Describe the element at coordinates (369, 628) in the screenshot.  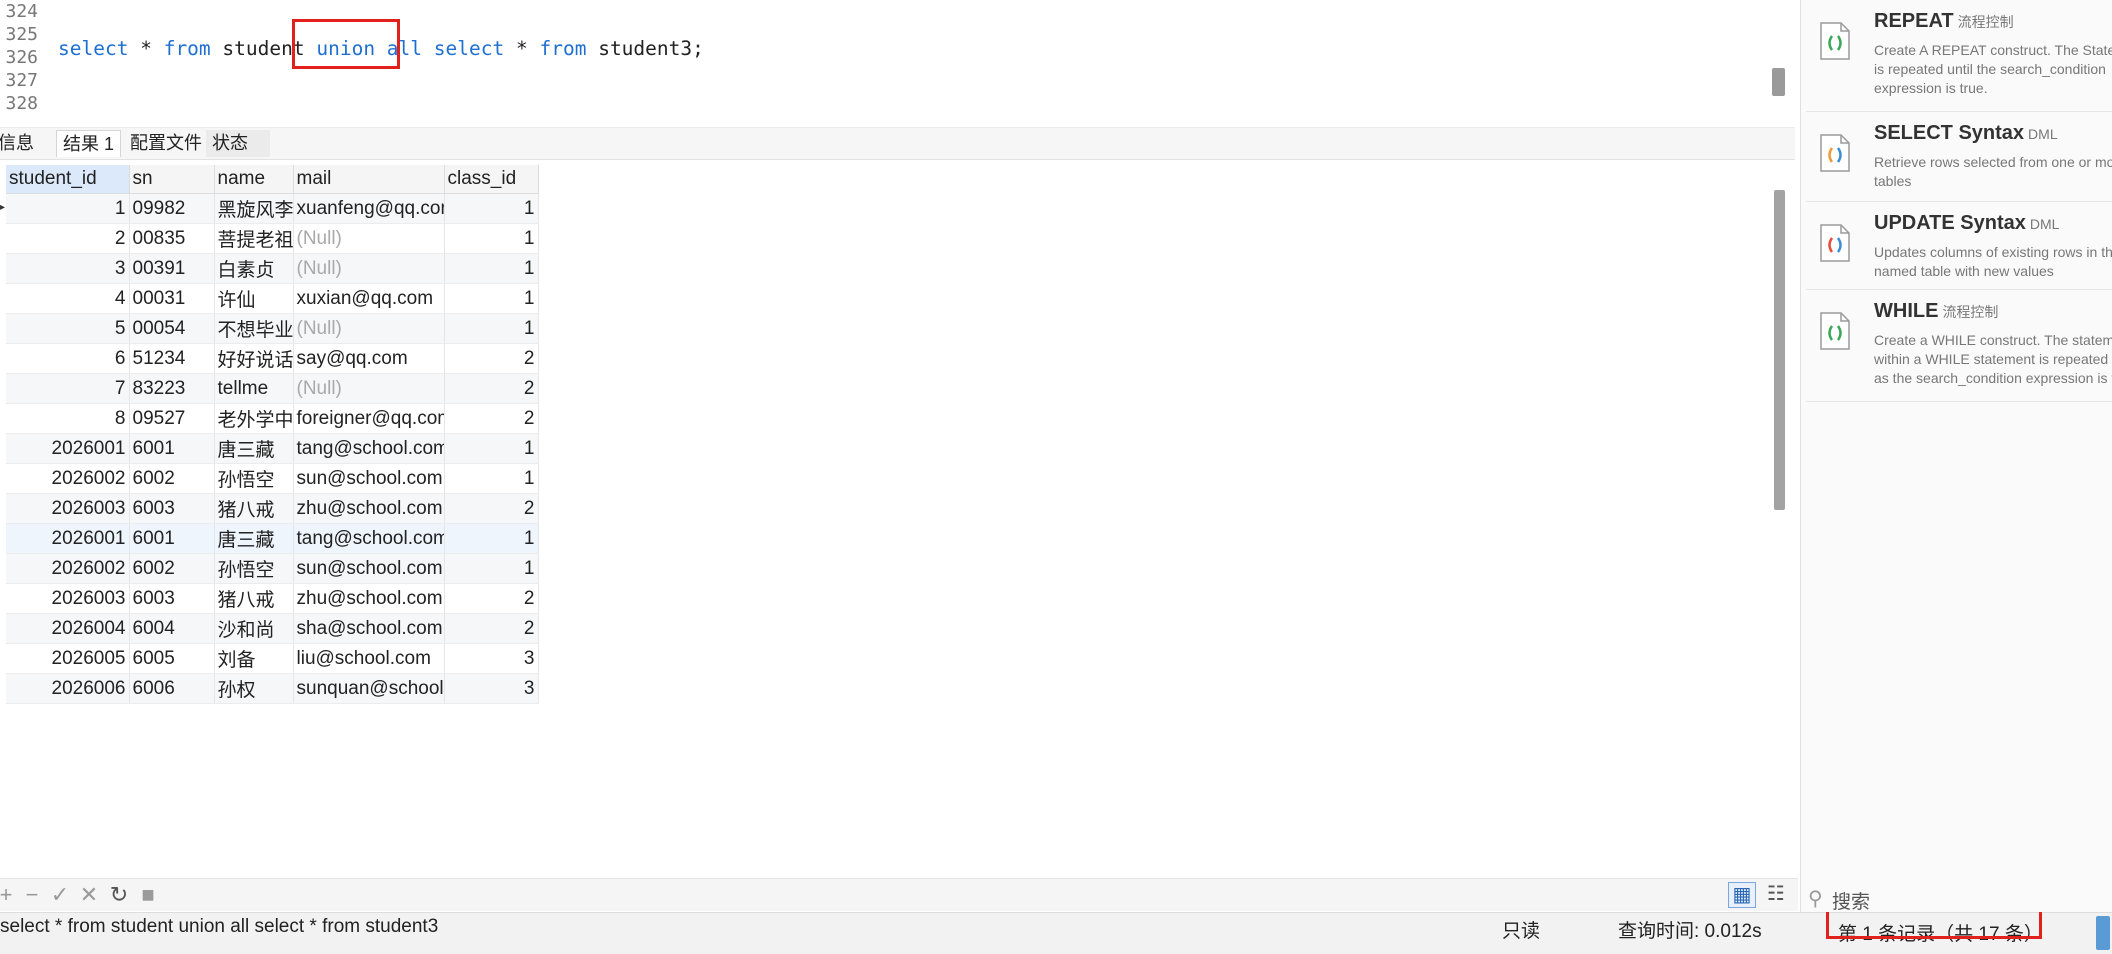
I see `table-cell-mail: sha@school.com` at that location.